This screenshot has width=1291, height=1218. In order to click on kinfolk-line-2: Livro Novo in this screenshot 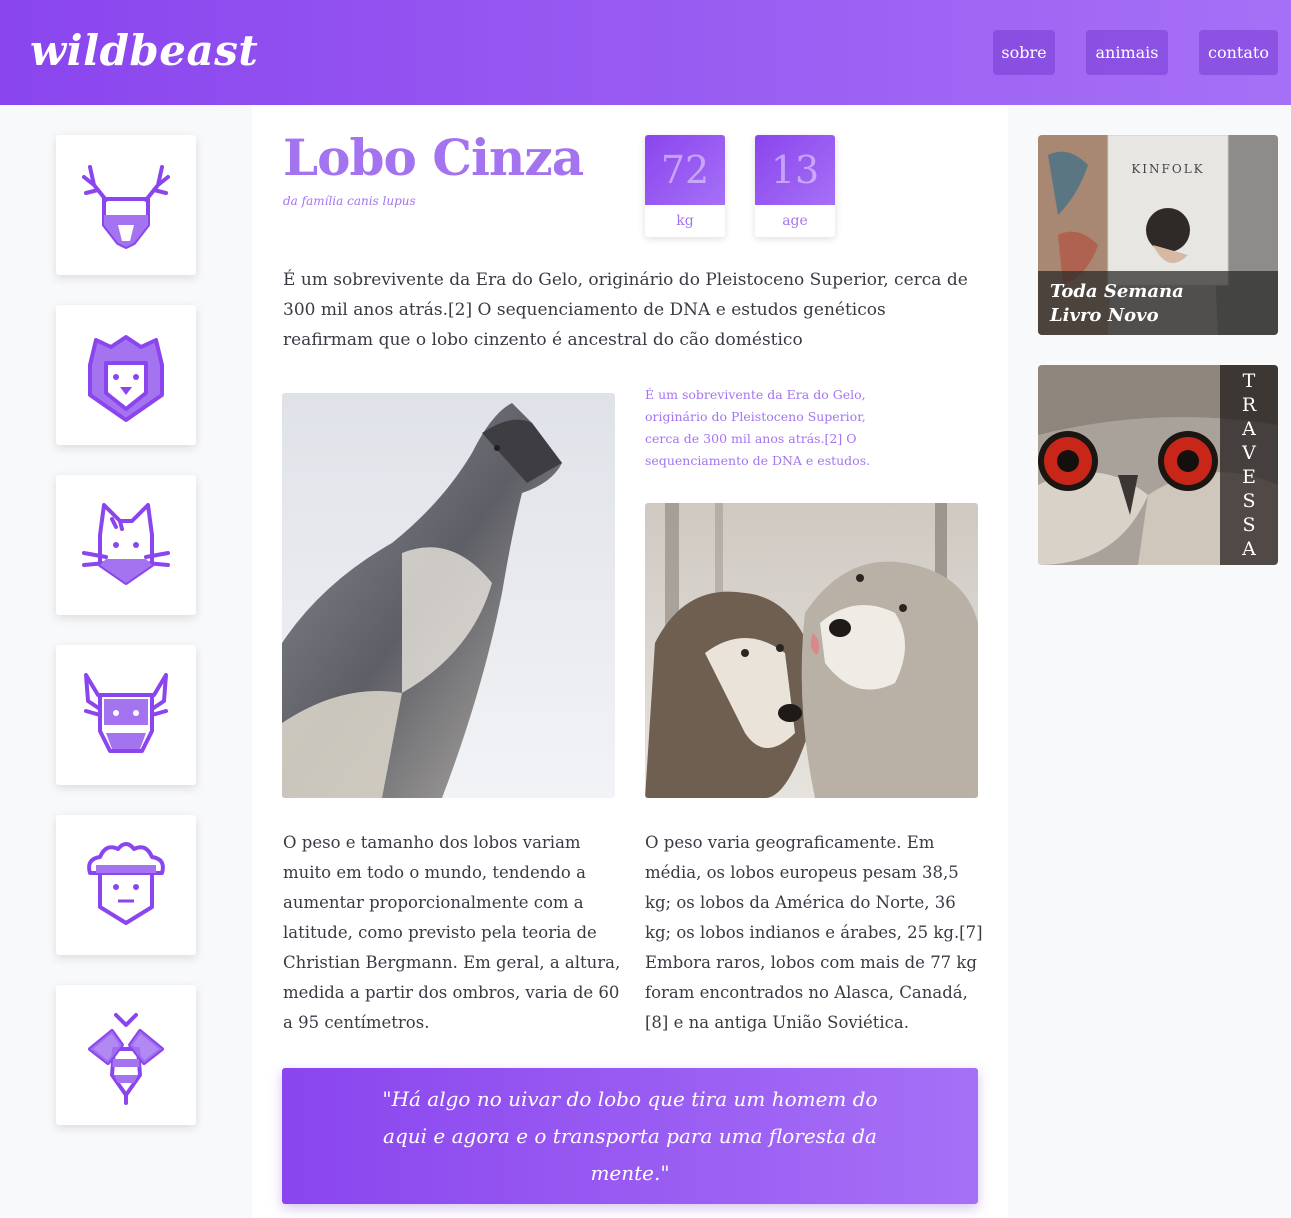, I will do `click(1104, 315)`.